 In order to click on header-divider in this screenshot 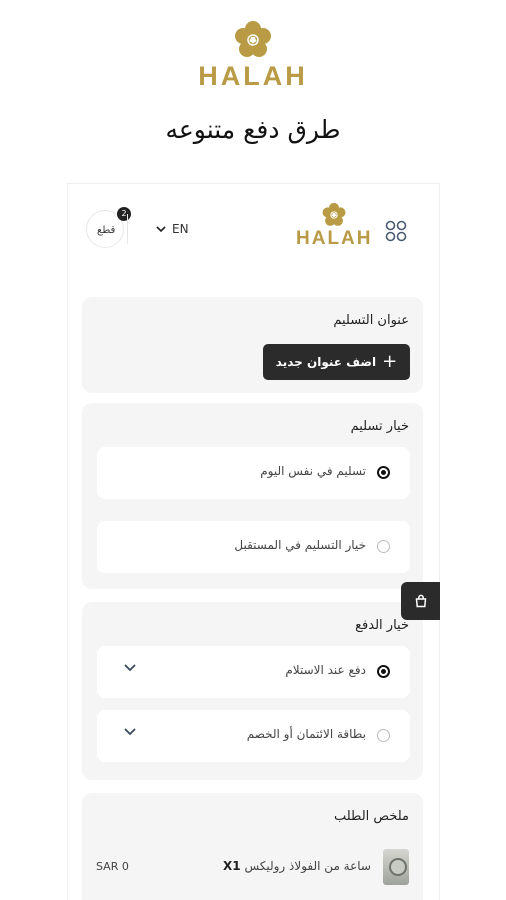, I will do `click(127, 229)`.